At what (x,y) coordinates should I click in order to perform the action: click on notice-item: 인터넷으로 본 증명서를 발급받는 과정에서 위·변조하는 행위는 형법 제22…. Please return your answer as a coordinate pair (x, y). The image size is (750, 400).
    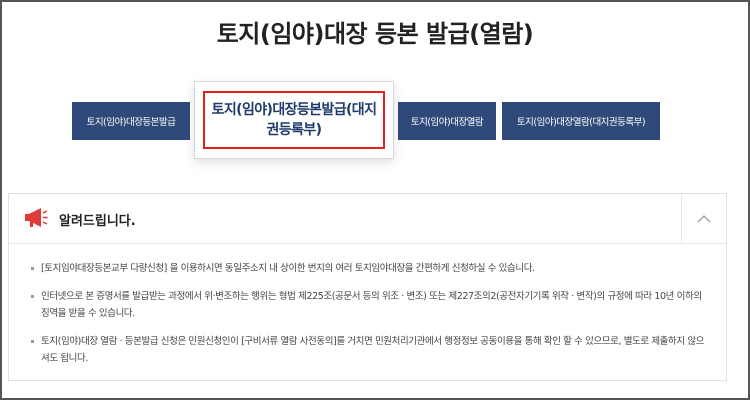
    Looking at the image, I should click on (371, 305).